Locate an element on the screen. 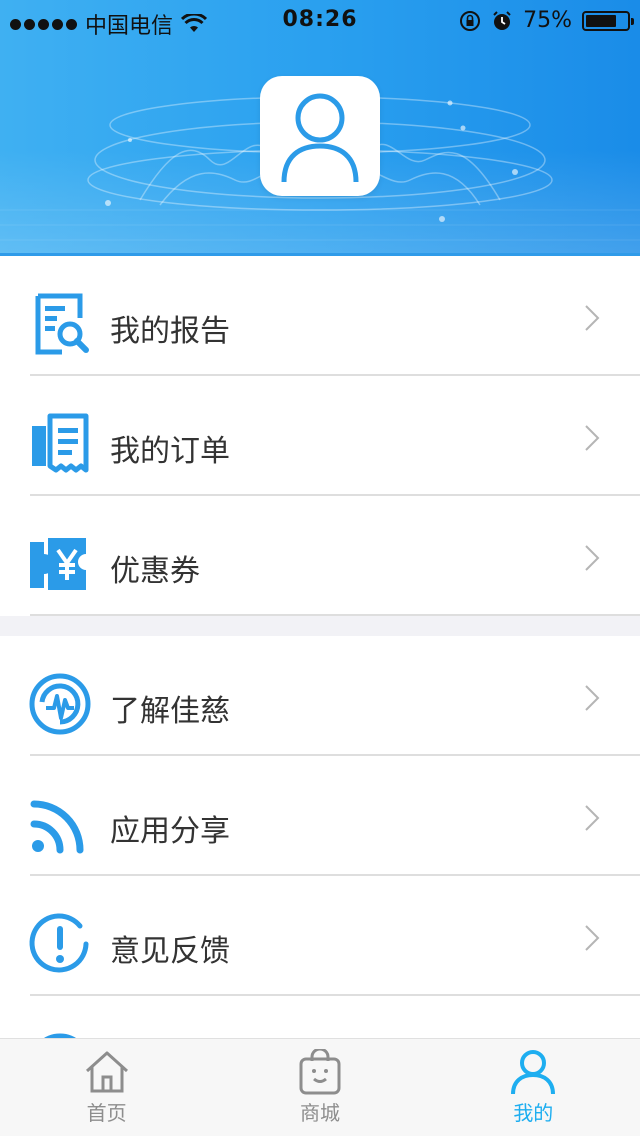  user-avatar-icon is located at coordinates (320, 137).